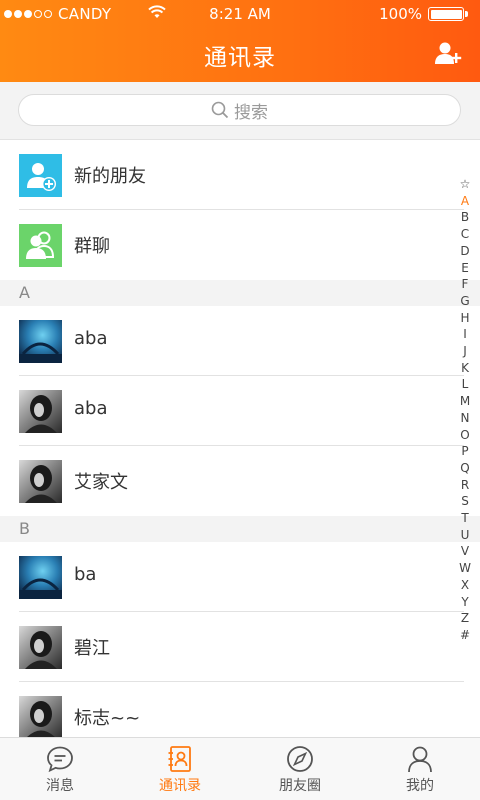  What do you see at coordinates (465, 351) in the screenshot?
I see `index-letter: J` at bounding box center [465, 351].